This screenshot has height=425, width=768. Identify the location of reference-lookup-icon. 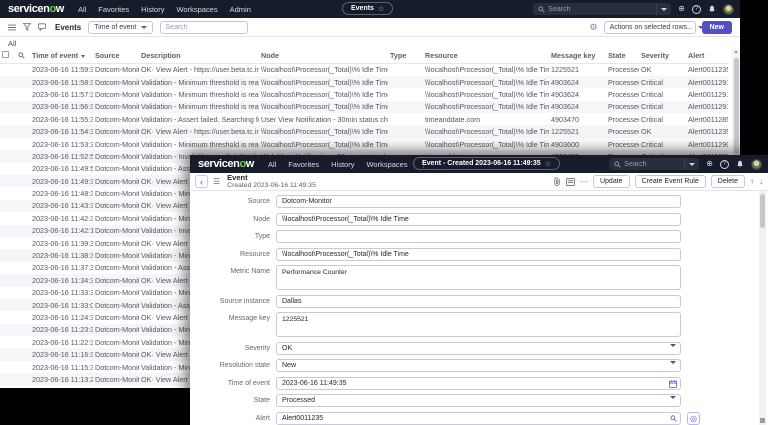
(673, 418).